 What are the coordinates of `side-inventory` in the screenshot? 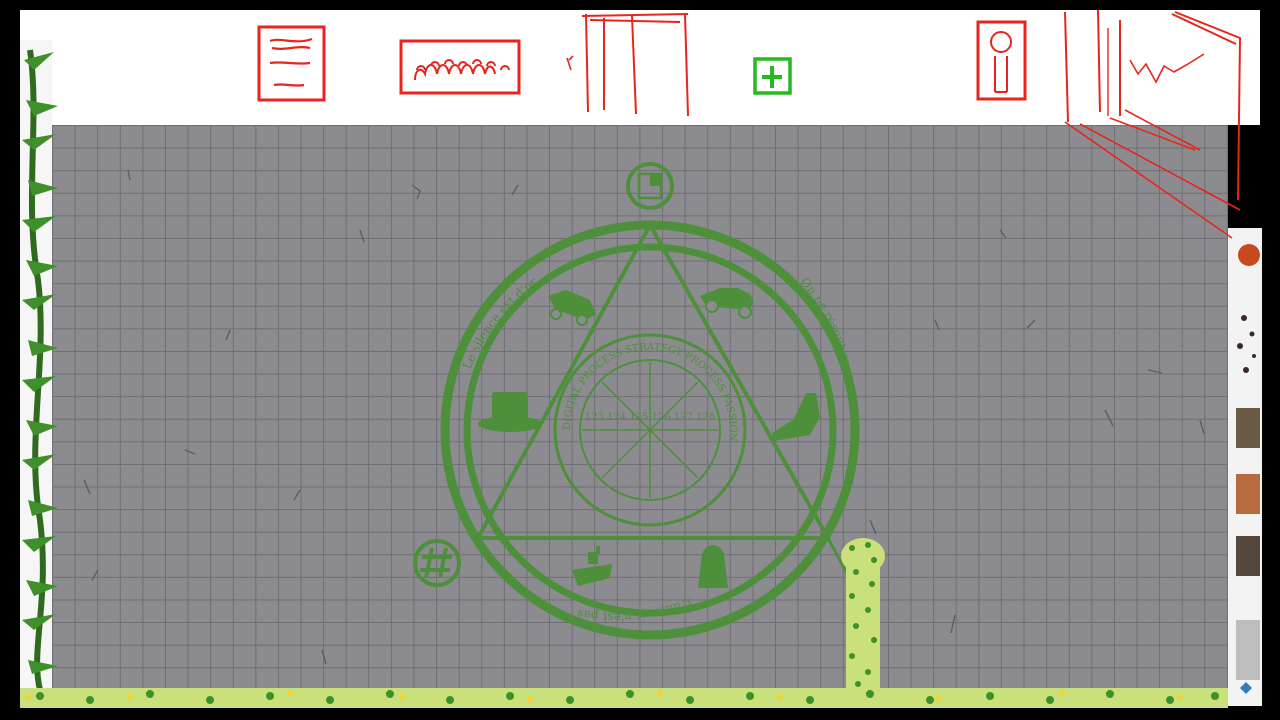 It's located at (1248, 469).